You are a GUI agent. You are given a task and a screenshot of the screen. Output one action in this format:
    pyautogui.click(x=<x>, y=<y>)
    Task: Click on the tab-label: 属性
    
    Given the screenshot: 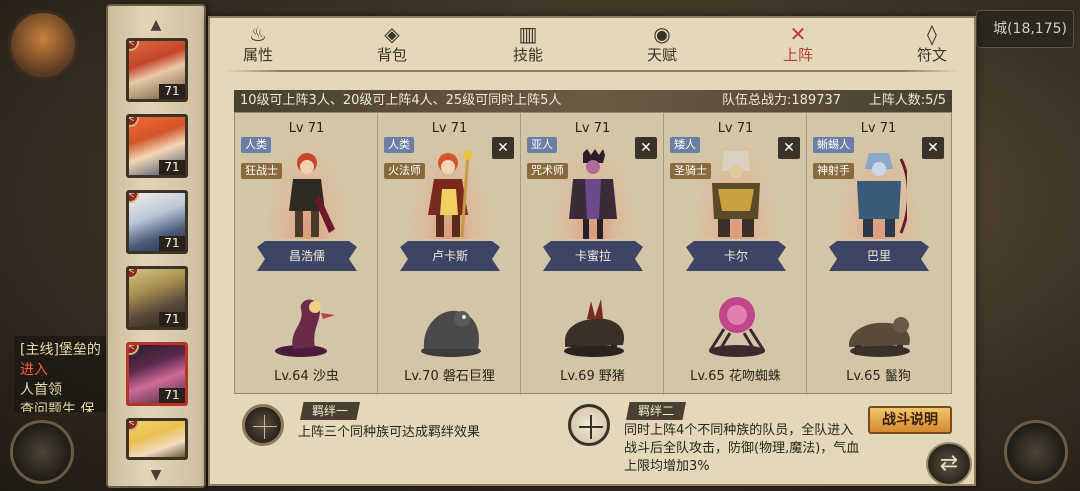 What is the action you would take?
    pyautogui.click(x=257, y=55)
    